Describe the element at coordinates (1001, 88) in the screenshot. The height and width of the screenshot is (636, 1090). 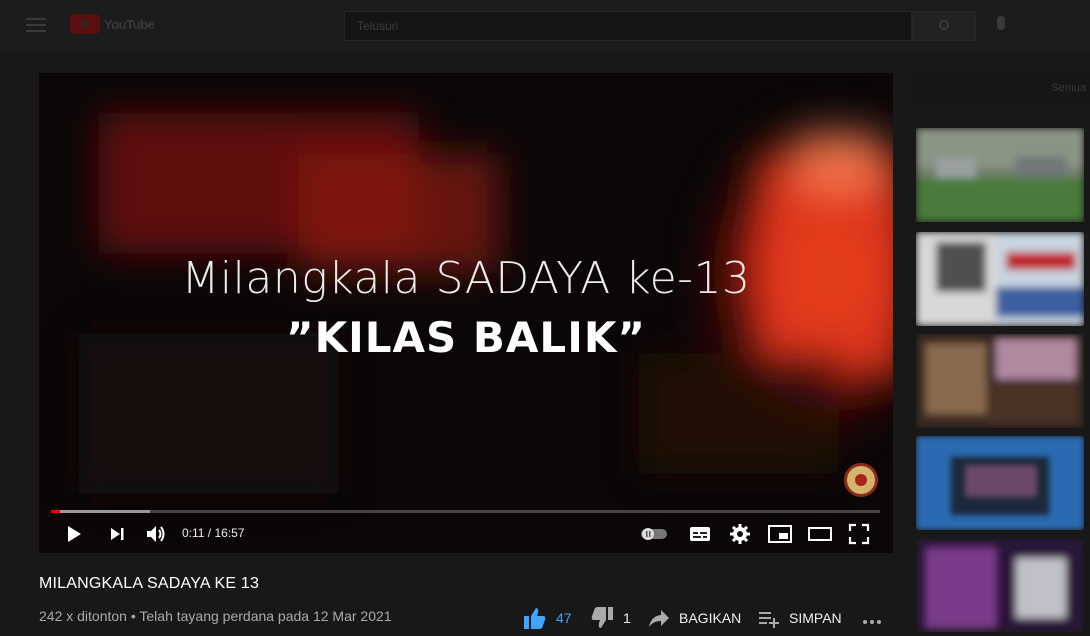
I see `filter-chip-row: Semua` at that location.